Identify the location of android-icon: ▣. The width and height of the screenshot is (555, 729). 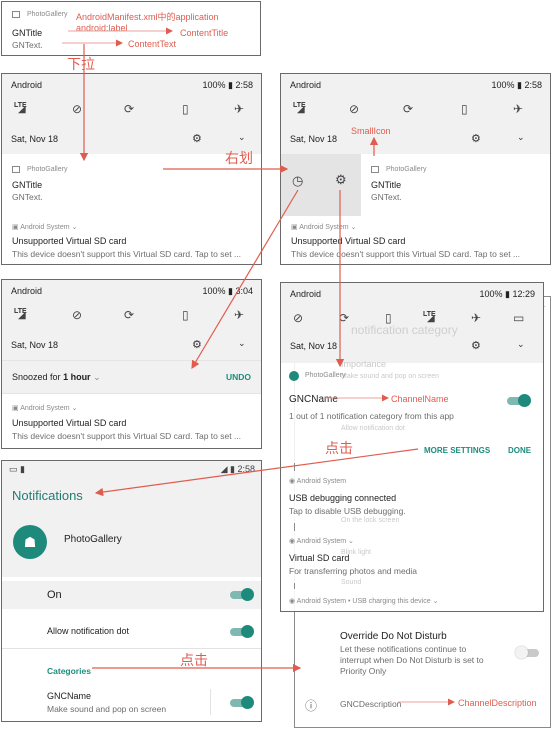
(15, 408).